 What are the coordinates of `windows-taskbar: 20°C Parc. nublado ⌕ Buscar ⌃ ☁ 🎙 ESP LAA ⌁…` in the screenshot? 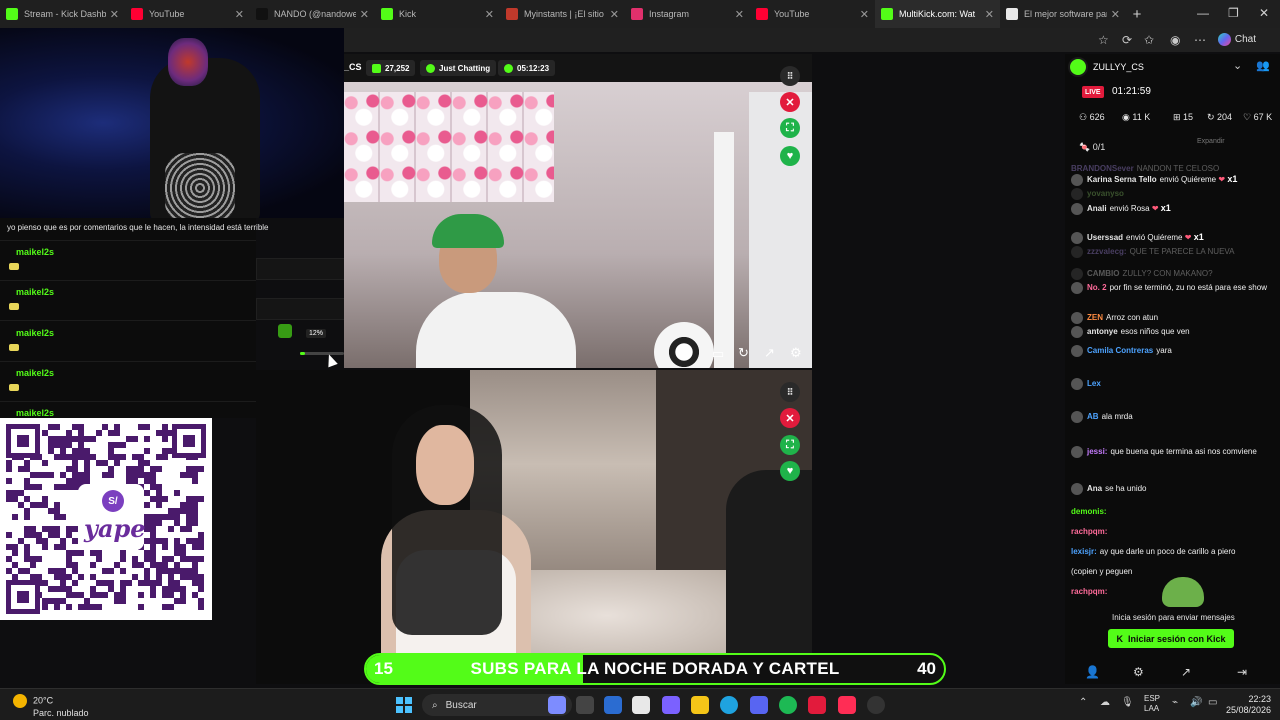 It's located at (640, 704).